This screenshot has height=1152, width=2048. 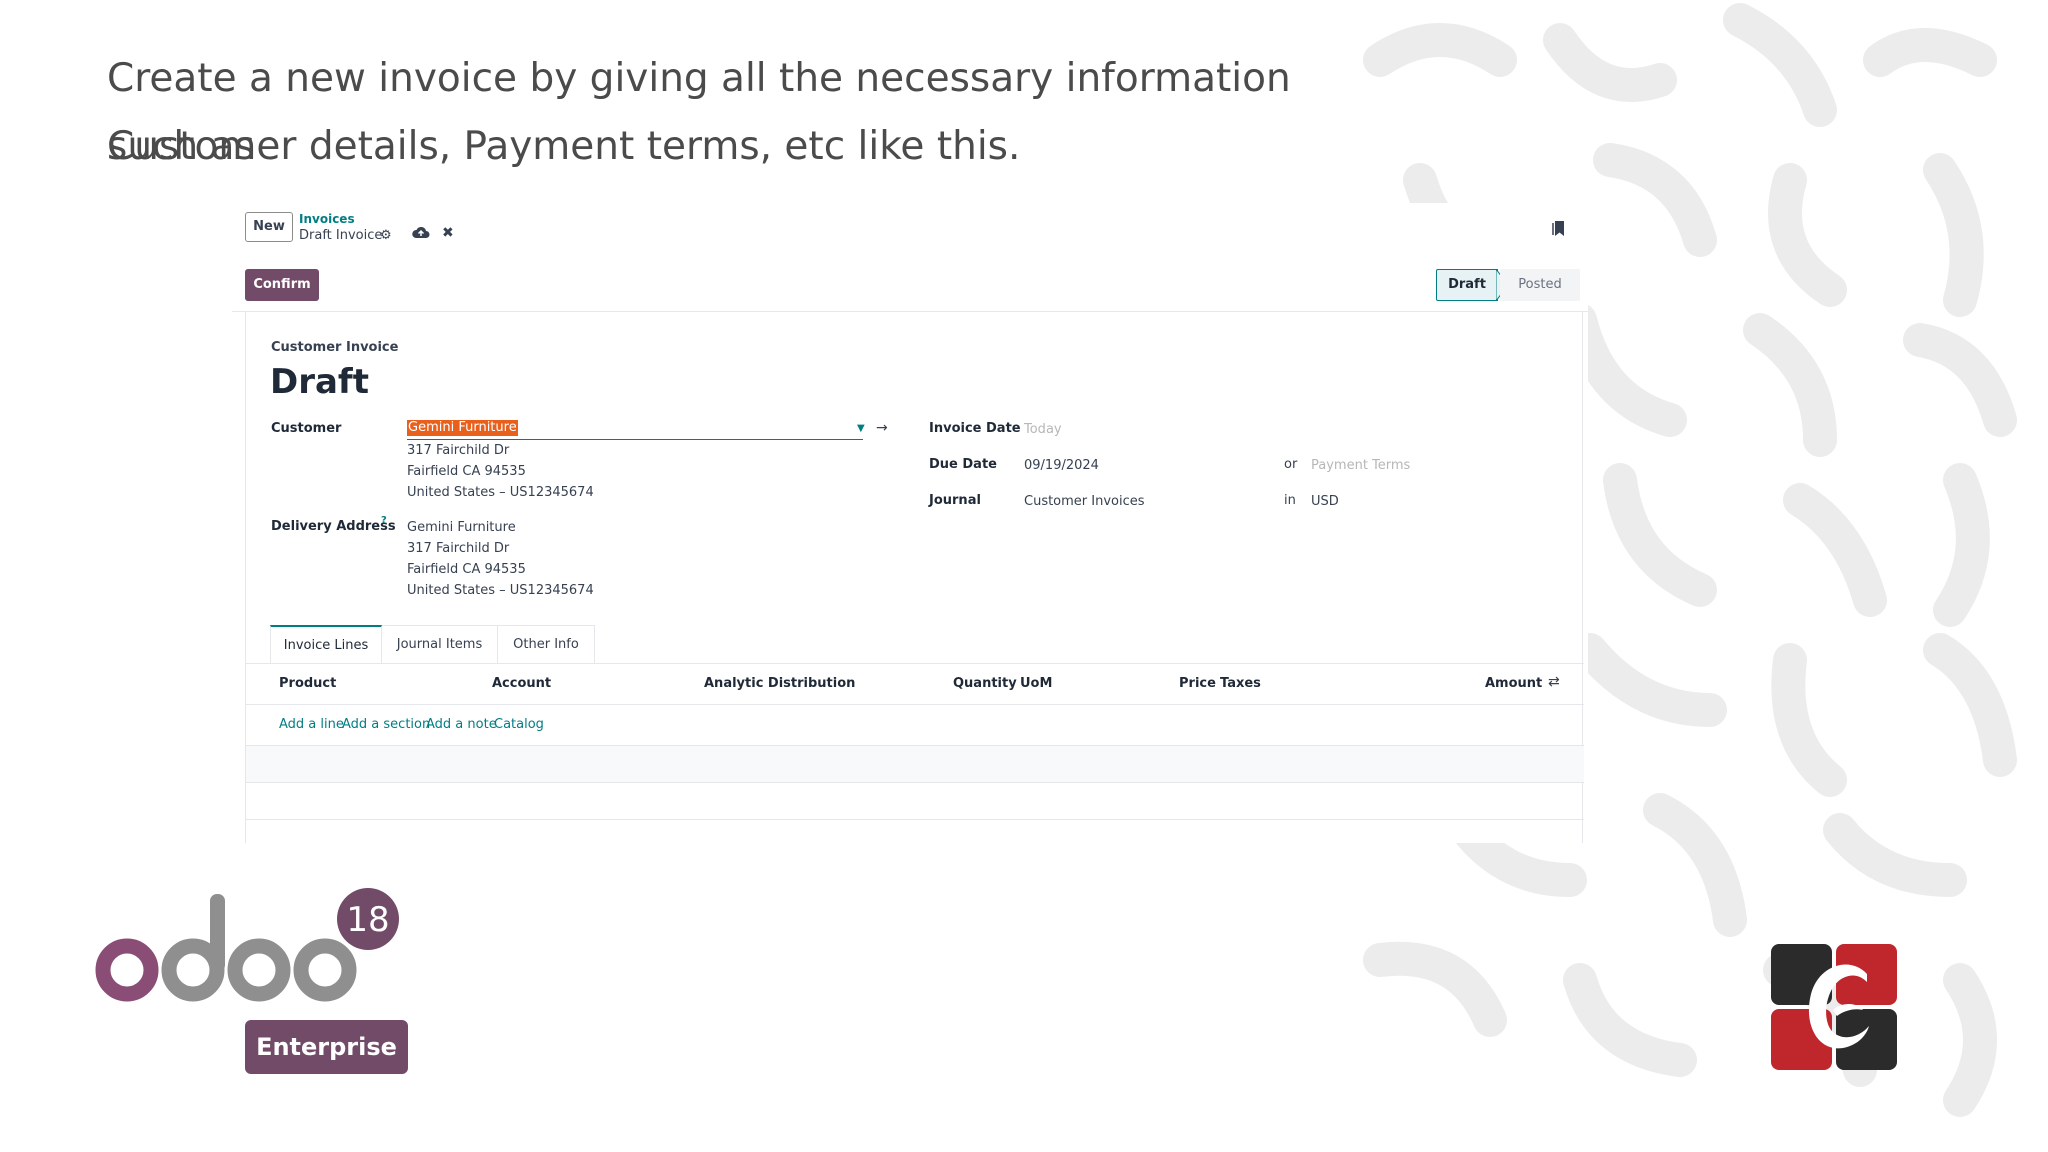 What do you see at coordinates (1360, 465) in the screenshot?
I see `payment-terms-field: Payment Terms` at bounding box center [1360, 465].